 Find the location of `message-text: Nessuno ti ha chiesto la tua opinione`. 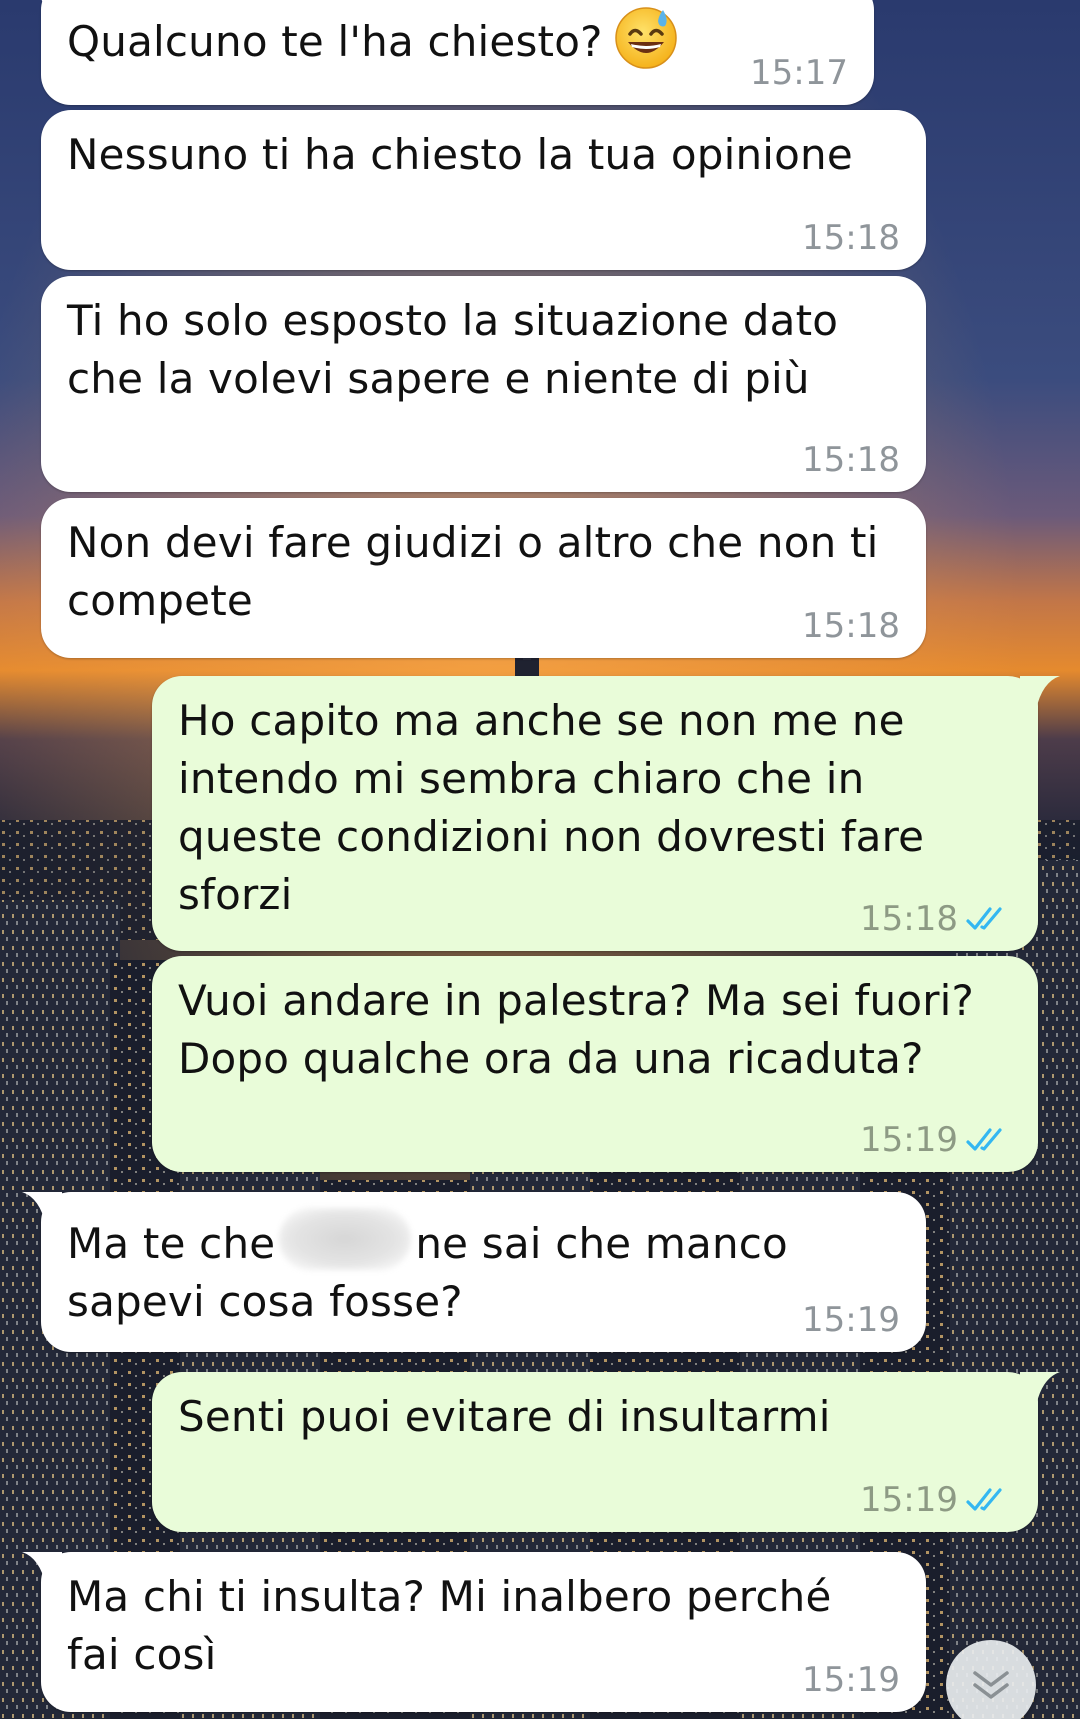

message-text: Nessuno ti ha chiesto la tua opinione is located at coordinates (460, 154).